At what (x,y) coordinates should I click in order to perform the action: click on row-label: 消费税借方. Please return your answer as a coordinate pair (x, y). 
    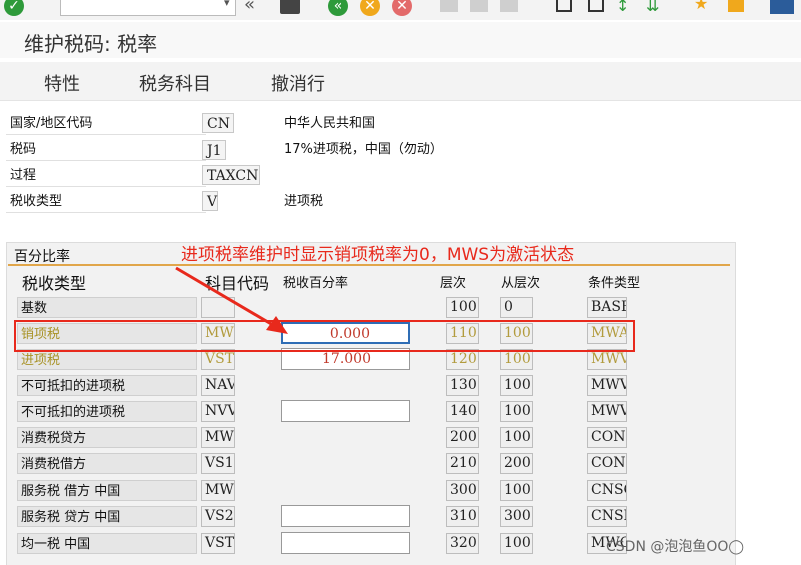
    Looking at the image, I should click on (107, 463).